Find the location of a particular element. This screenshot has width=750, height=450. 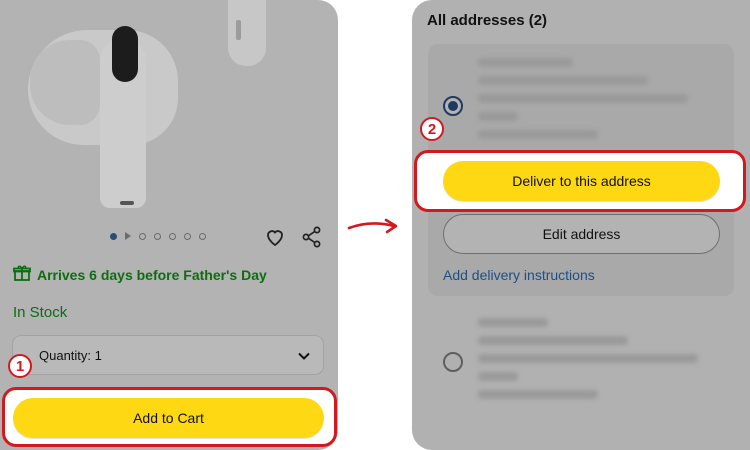

edit-address-button: Edit address is located at coordinates (581, 234).